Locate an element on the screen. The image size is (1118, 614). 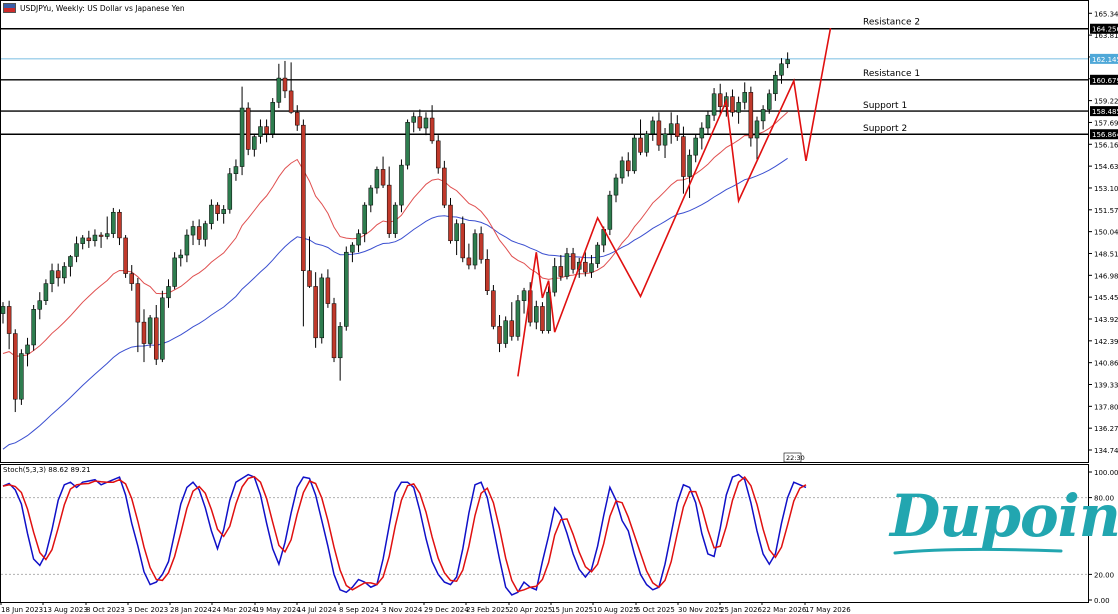
price-tick-label: 159.220 is located at coordinates (1106, 102).